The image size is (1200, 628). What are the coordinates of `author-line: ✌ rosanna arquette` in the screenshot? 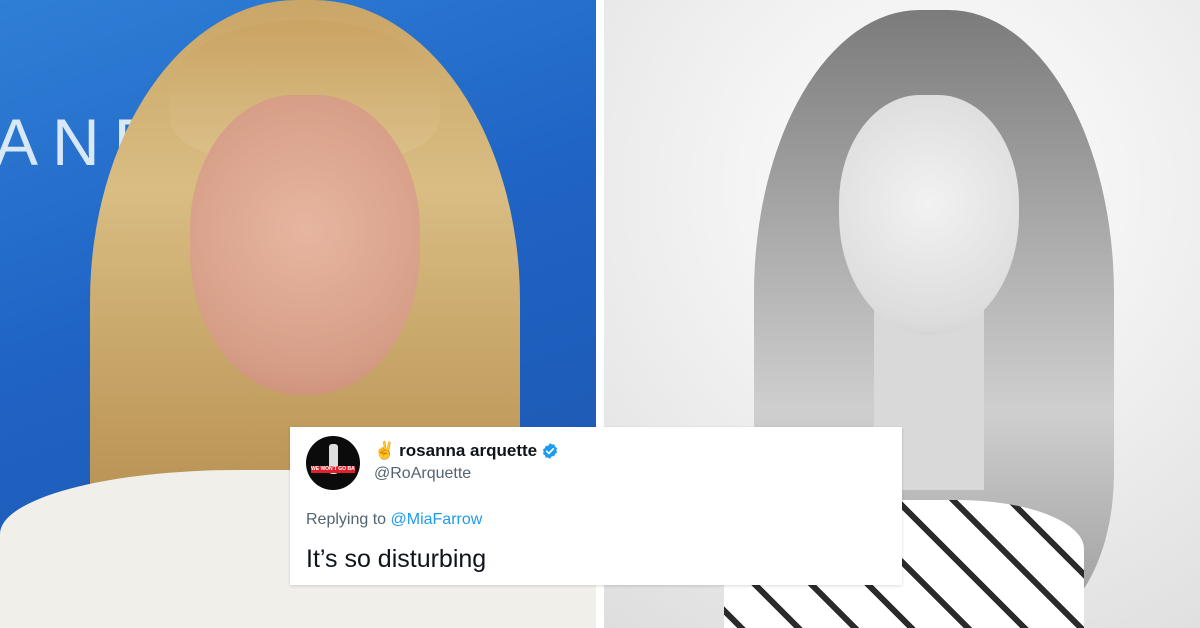 It's located at (466, 451).